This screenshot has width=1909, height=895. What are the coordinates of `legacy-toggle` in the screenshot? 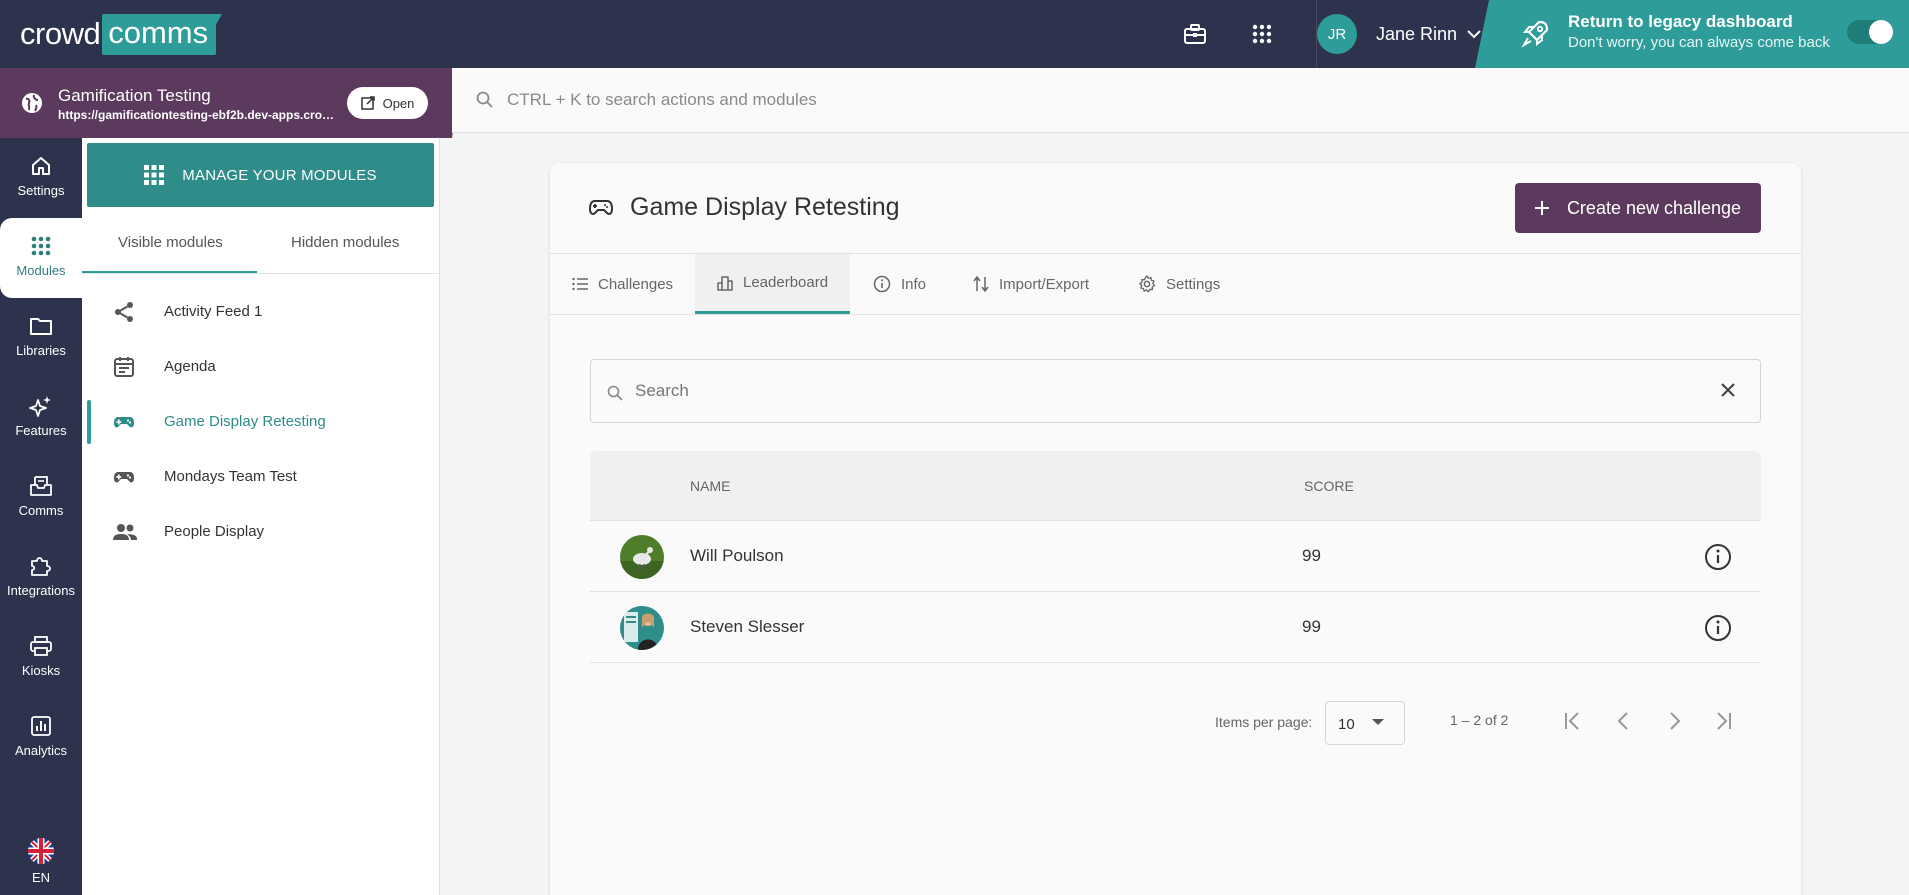 It's located at (1870, 32).